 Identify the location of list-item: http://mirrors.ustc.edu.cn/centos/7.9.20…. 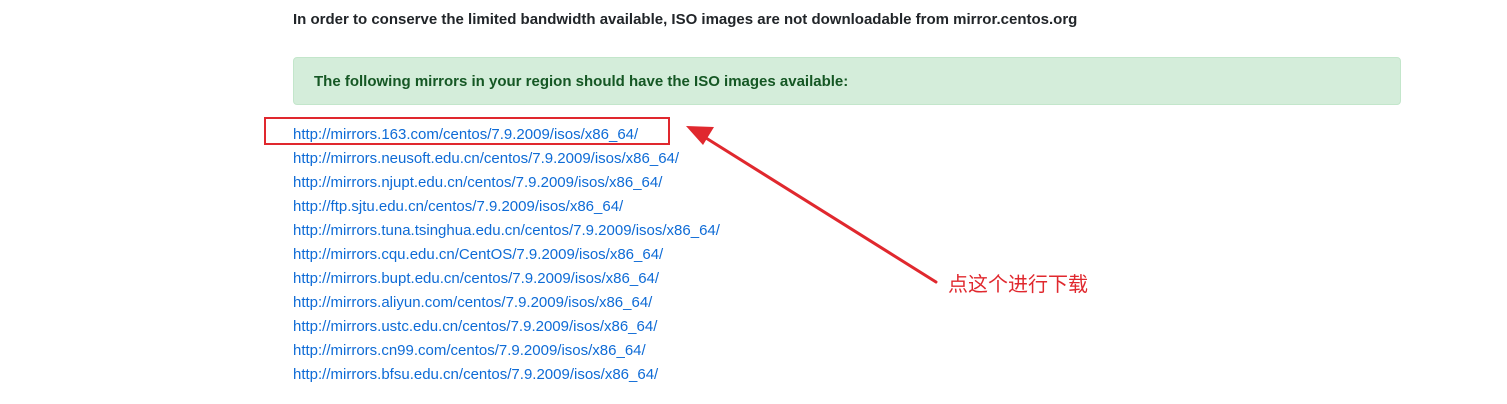
(506, 327).